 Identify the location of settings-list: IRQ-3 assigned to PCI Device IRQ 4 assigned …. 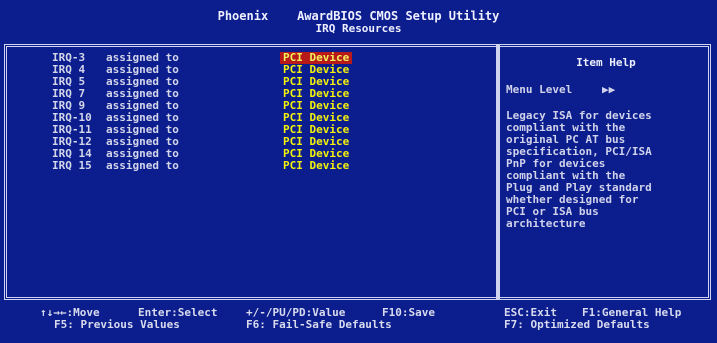
(202, 112).